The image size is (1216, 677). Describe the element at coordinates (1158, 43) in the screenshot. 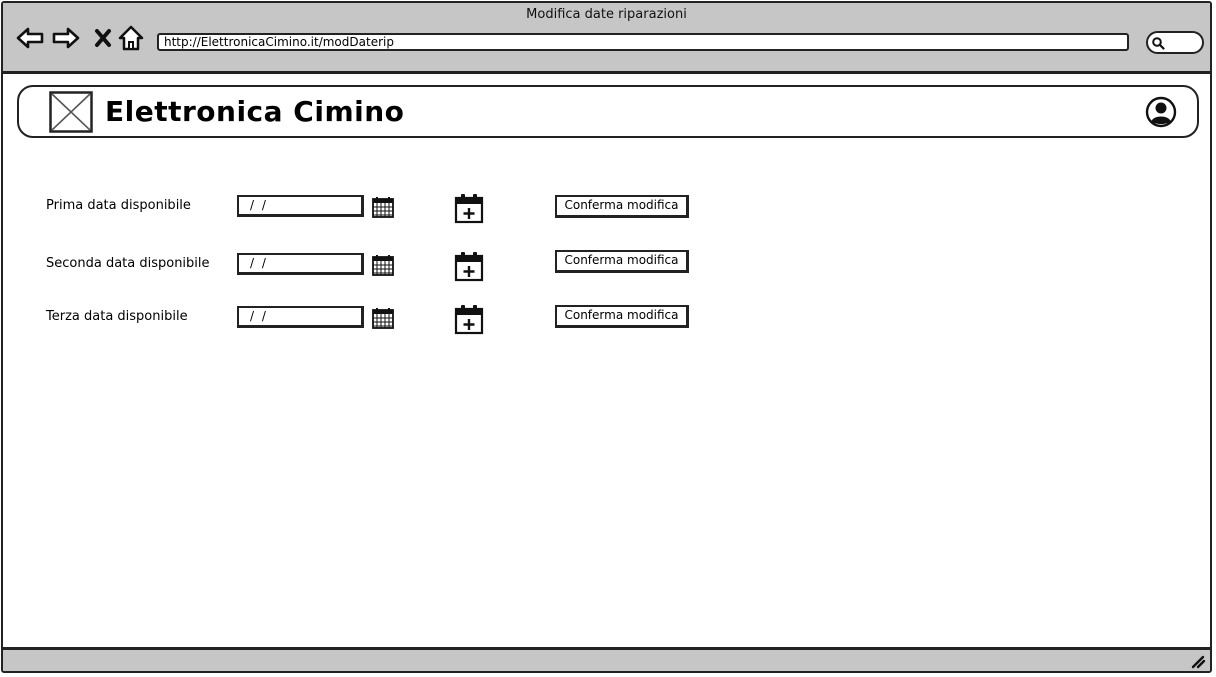

I see `search-icon` at that location.